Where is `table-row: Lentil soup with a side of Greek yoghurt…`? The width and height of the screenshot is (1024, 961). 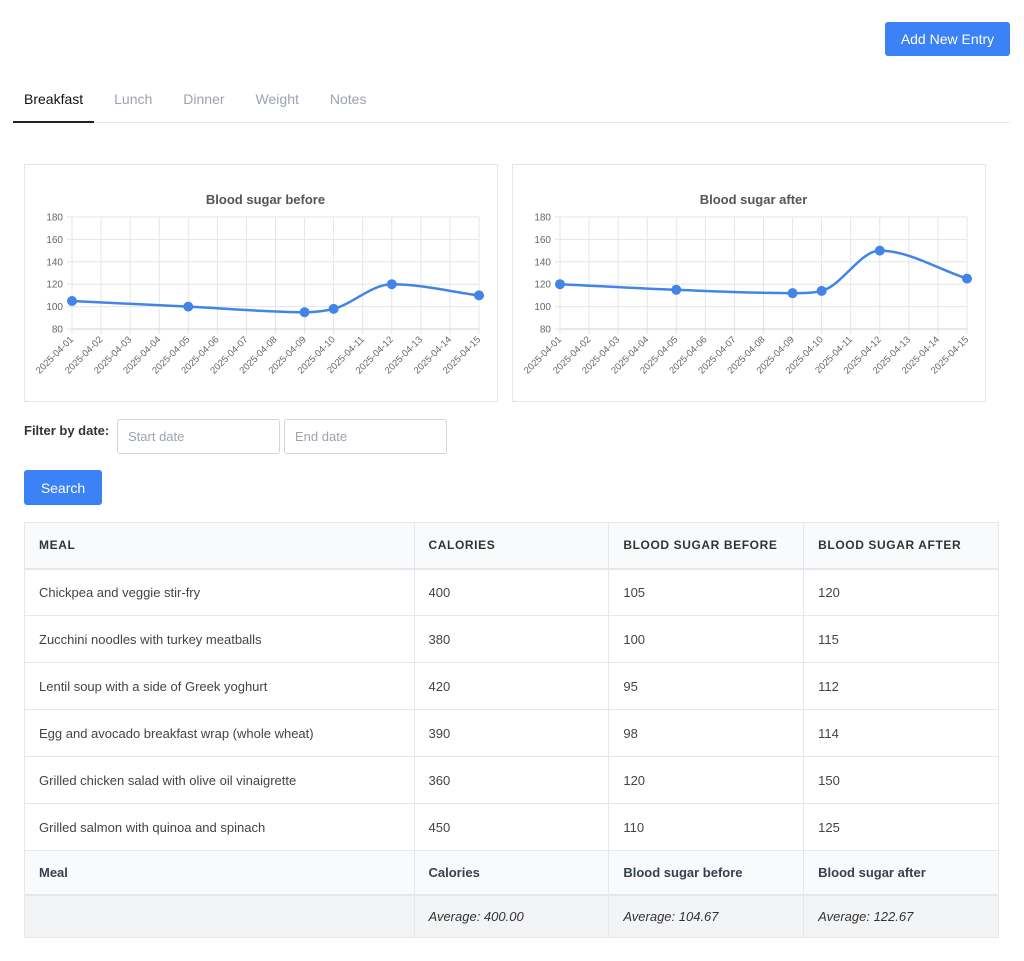
table-row: Lentil soup with a side of Greek yoghurt… is located at coordinates (511, 686).